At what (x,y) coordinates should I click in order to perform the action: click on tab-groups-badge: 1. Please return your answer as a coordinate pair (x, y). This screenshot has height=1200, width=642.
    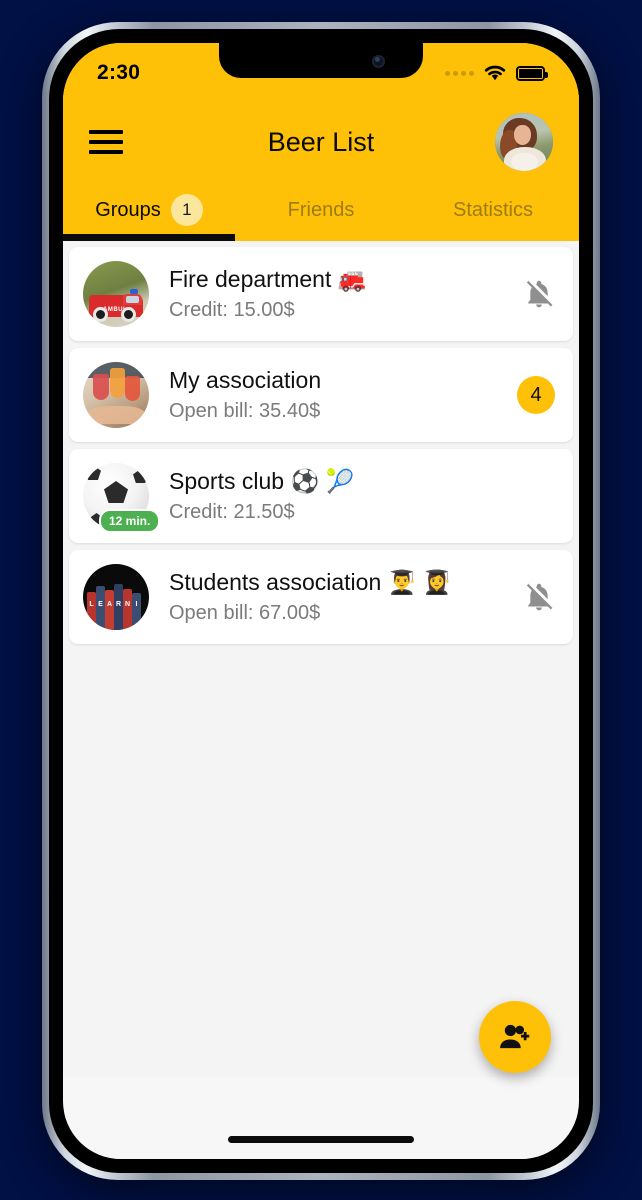
    Looking at the image, I should click on (186, 210).